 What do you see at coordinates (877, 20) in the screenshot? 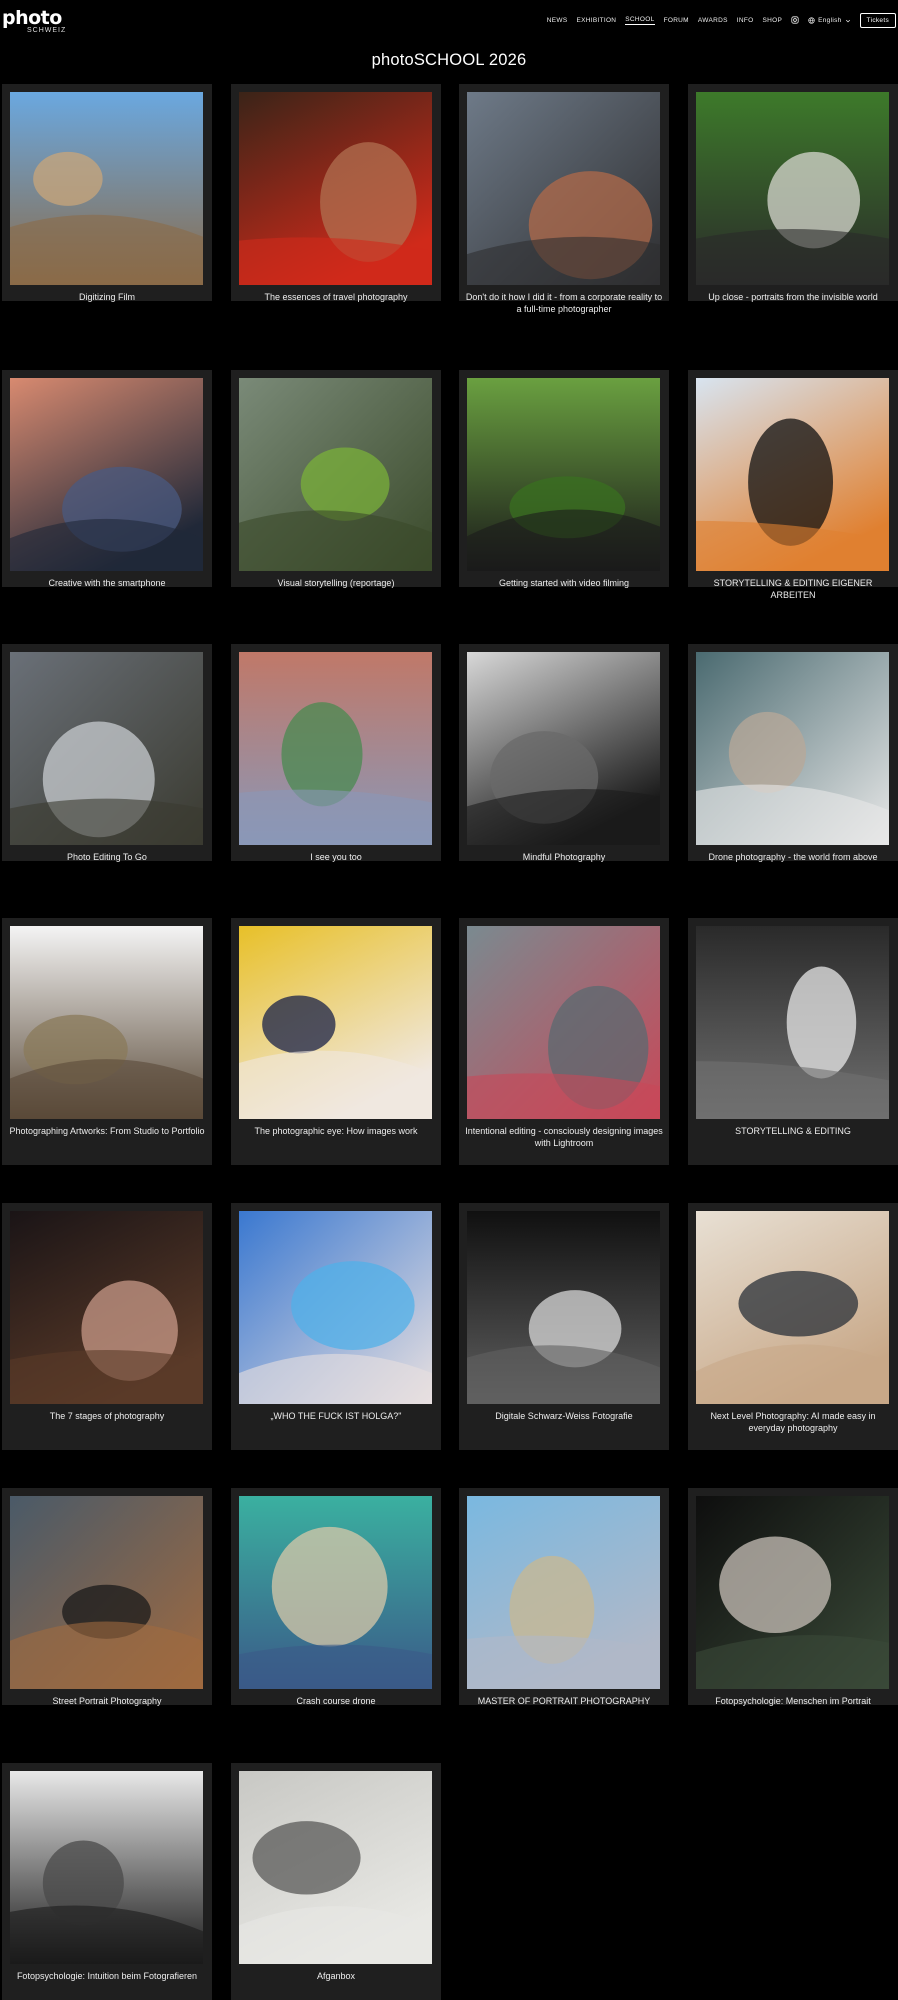
I see `tickets-button: Tickets` at bounding box center [877, 20].